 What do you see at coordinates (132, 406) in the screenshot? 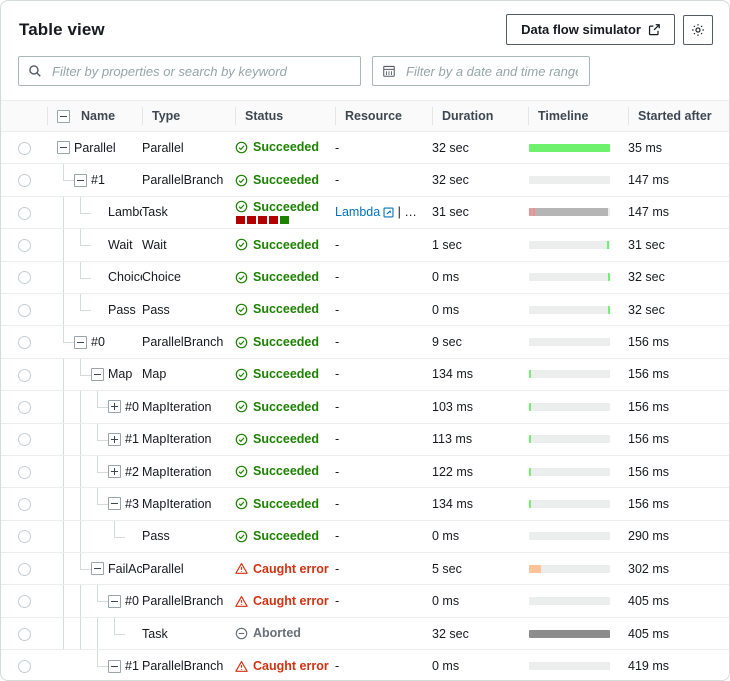
I see `row-name-label: #0` at bounding box center [132, 406].